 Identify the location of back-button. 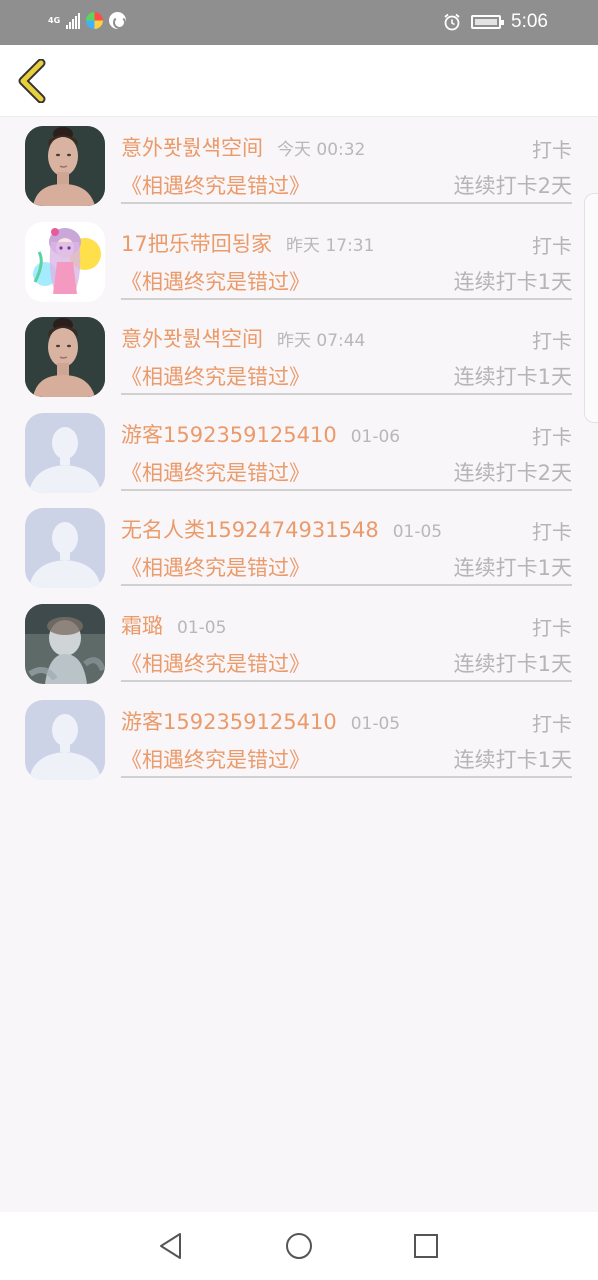
(31, 81).